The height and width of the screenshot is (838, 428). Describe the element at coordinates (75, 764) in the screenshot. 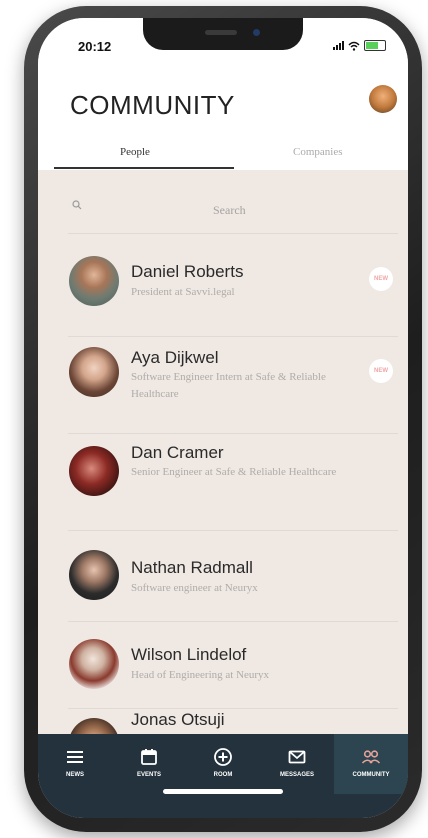

I see `nav-news: NEWS` at that location.